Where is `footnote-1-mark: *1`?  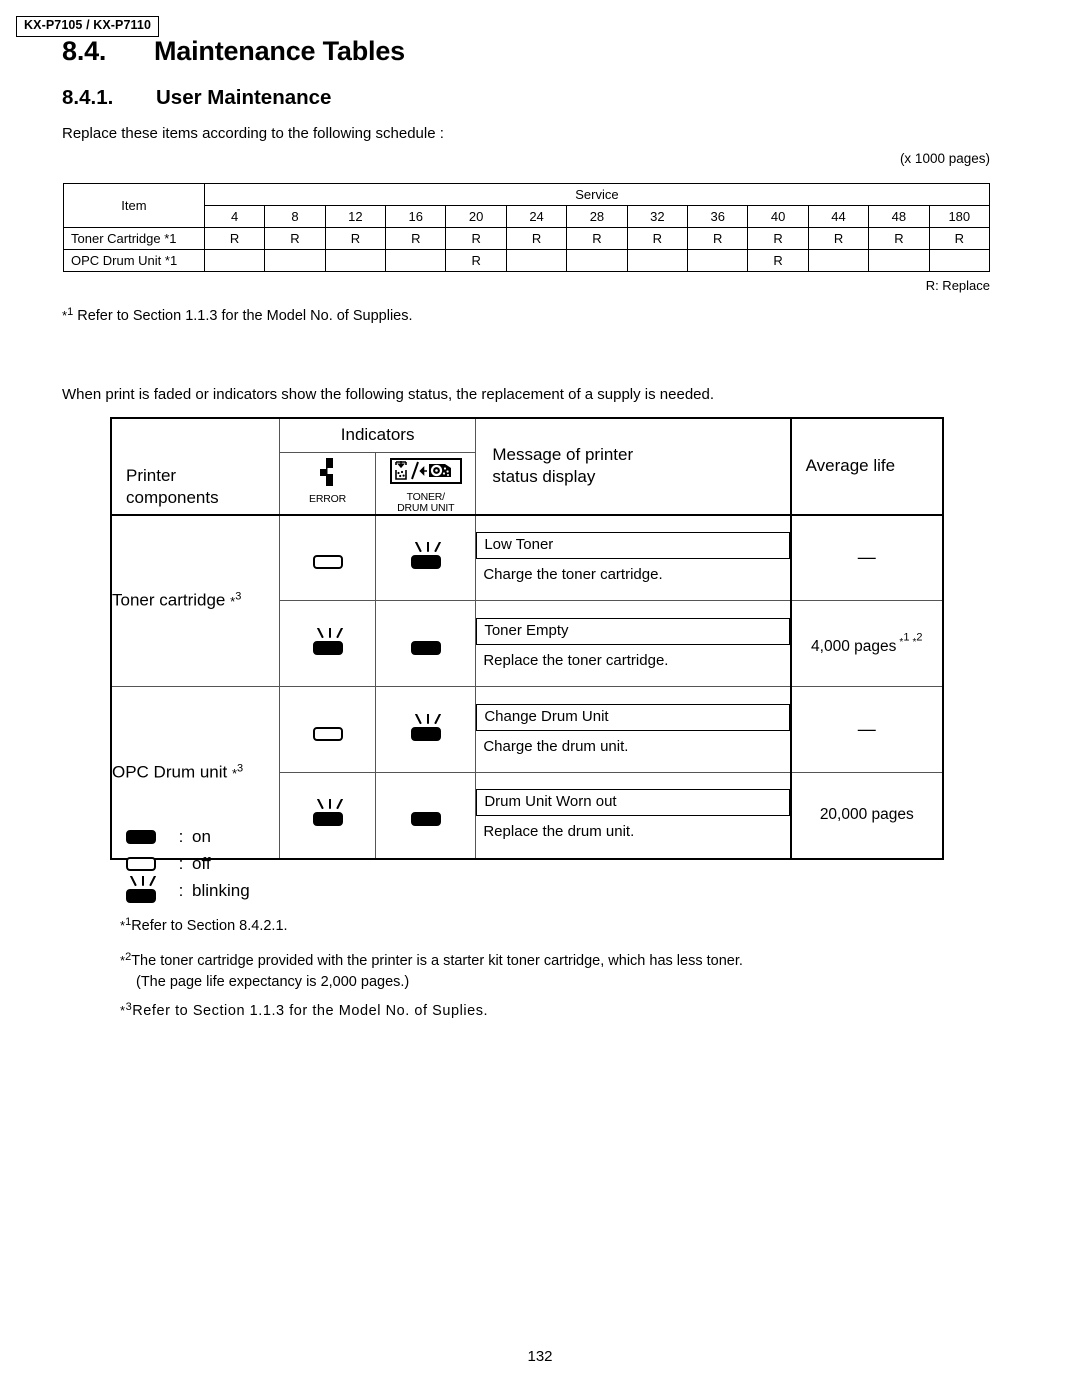
footnote-1-mark: *1 is located at coordinates (126, 924).